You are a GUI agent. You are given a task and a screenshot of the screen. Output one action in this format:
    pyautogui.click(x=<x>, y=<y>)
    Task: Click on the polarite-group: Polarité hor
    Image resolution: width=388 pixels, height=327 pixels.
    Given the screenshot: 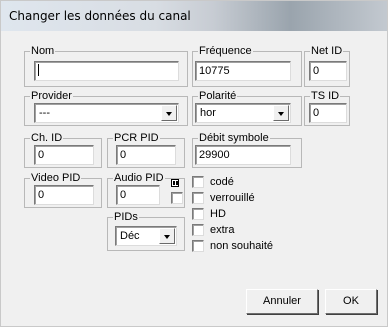 What is the action you would take?
    pyautogui.click(x=247, y=107)
    